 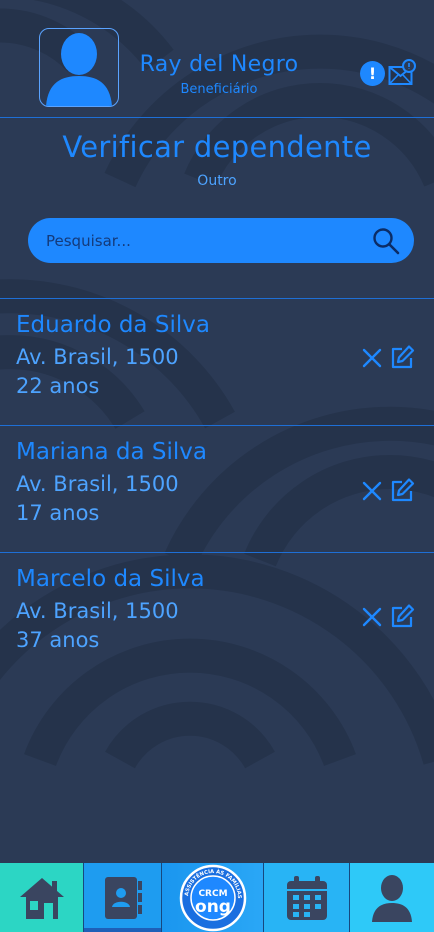 I want to click on dependent-name: Eduardo da Silva, so click(x=113, y=325).